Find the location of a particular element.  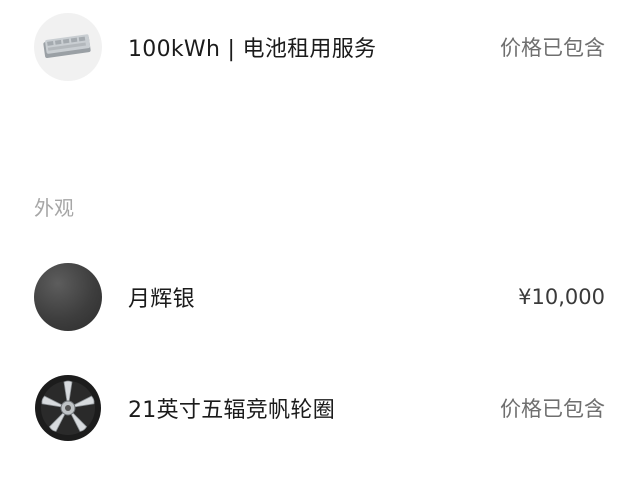

wheel-option-row: 21英寸五辐竞帆轮圈 价格已包含 is located at coordinates (320, 408).